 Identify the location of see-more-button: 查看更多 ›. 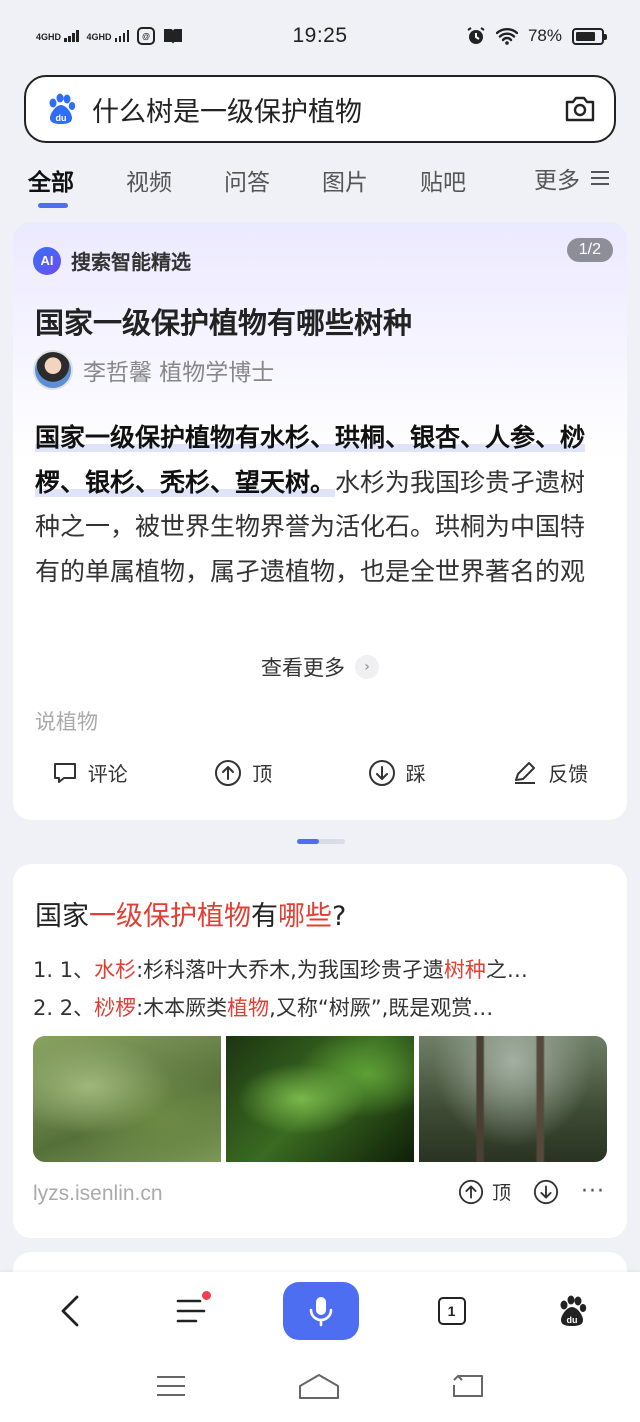
(320, 667).